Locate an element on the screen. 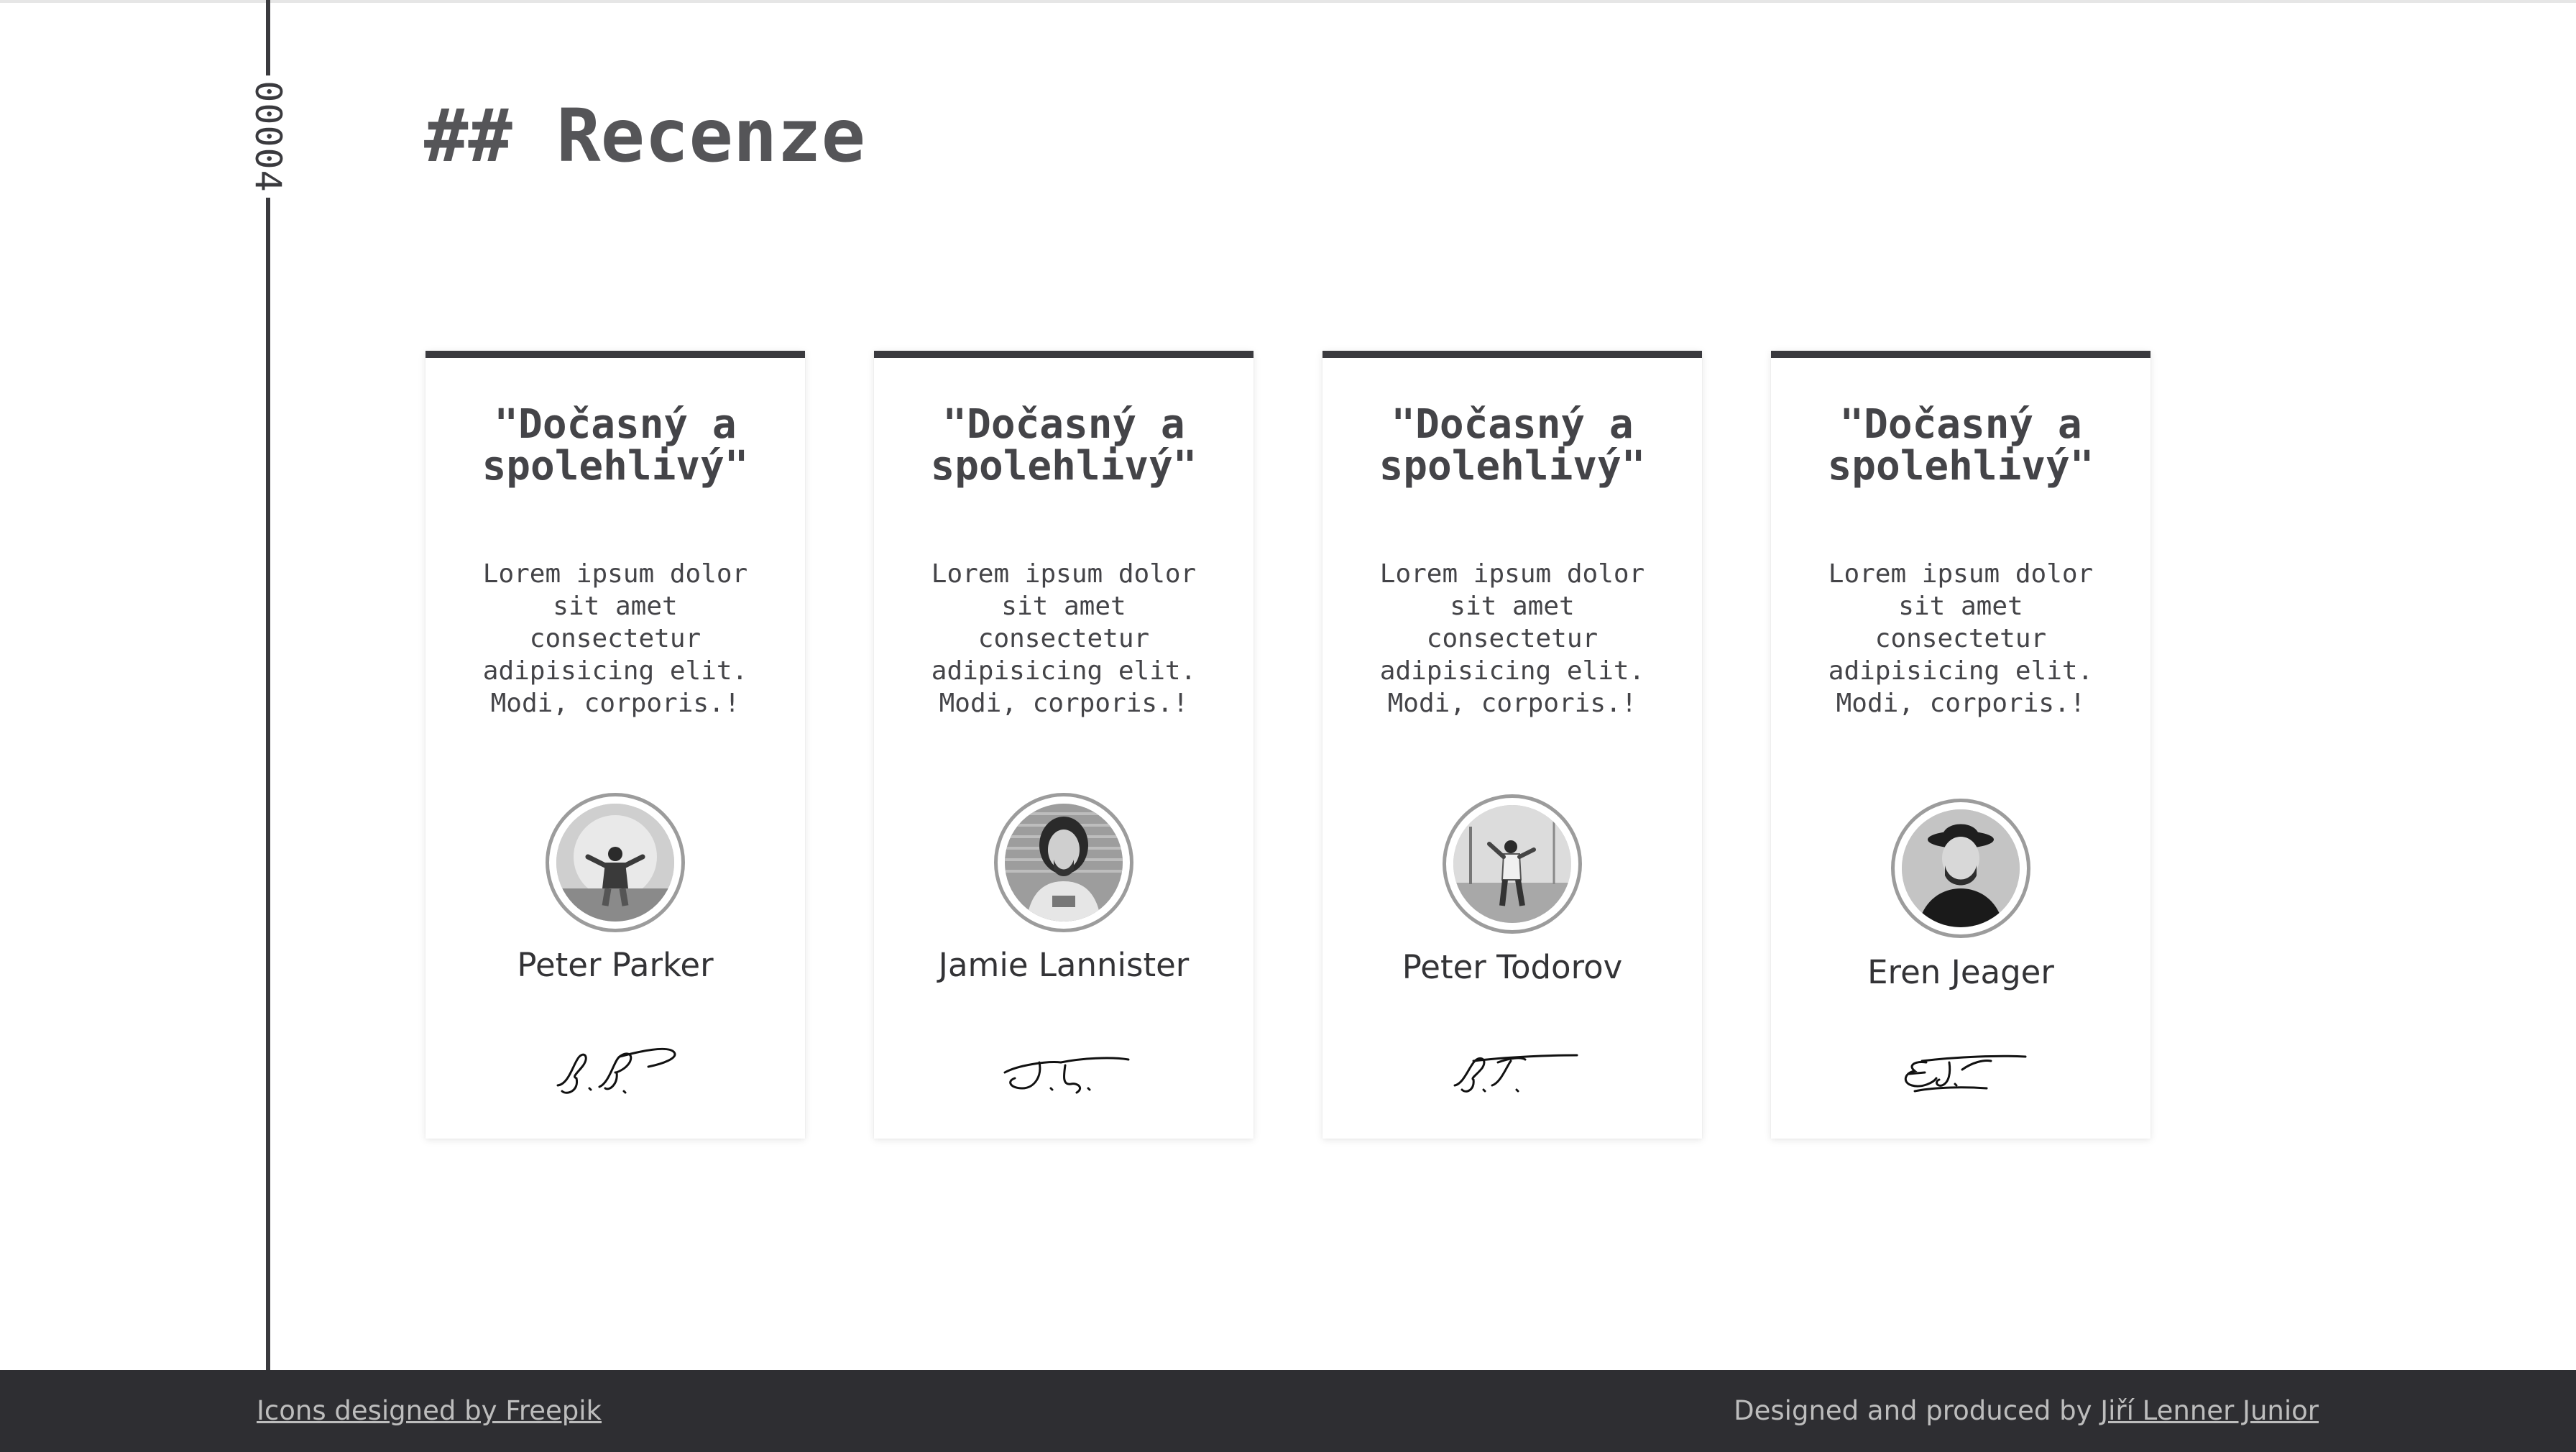  section-number: 00004 is located at coordinates (268, 137).